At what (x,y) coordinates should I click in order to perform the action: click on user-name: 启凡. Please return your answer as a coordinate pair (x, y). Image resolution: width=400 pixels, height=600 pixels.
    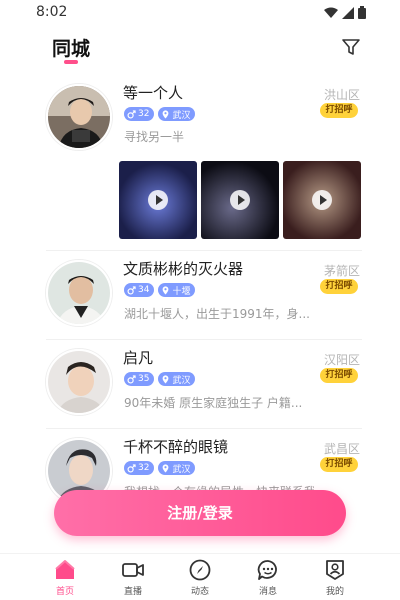
    Looking at the image, I should click on (138, 357).